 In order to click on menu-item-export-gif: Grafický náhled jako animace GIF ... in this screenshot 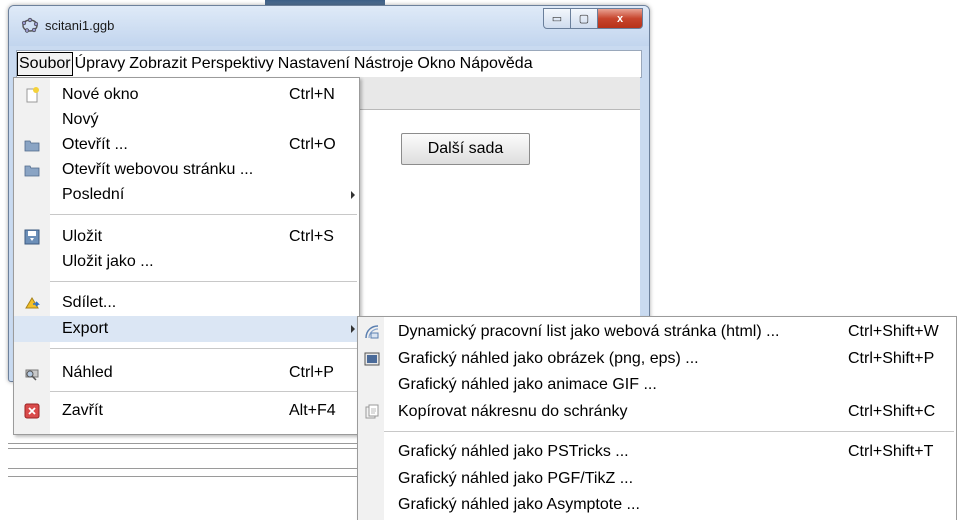, I will do `click(657, 385)`.